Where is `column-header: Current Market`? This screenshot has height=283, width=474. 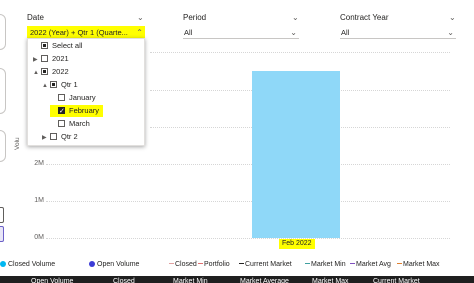 column-header: Current Market is located at coordinates (396, 279).